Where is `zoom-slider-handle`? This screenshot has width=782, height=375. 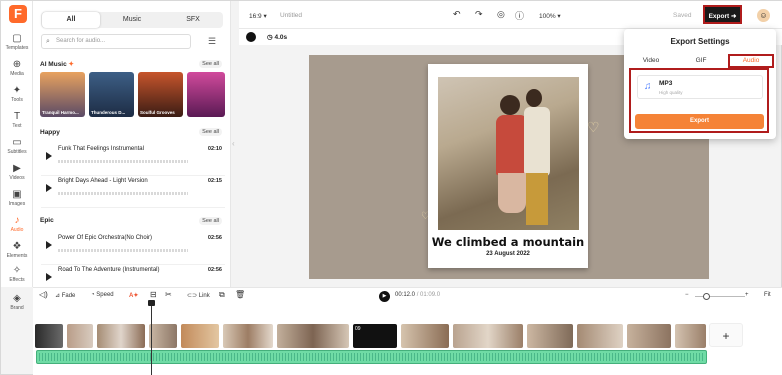
zoom-slider-handle is located at coordinates (706, 296).